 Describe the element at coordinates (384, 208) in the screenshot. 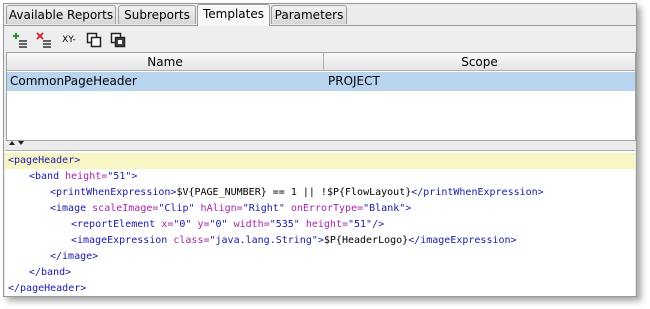

I see `code-token: "Blank"` at that location.